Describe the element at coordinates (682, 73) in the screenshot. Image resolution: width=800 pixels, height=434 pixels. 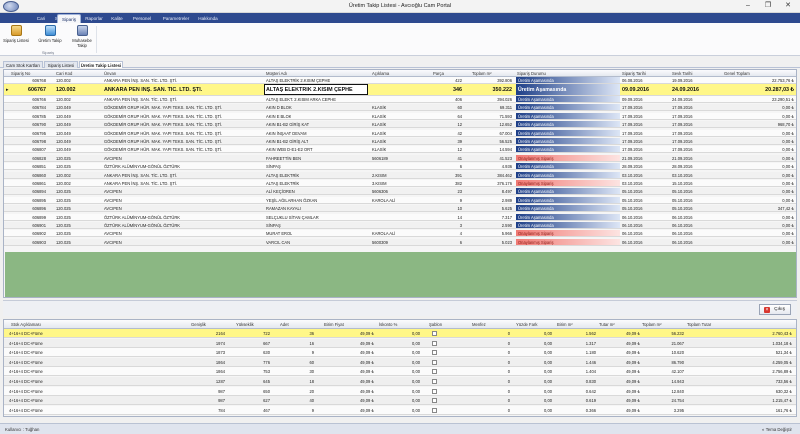
I see `col-sevk-tarihi: Sevk Tarihi` at that location.